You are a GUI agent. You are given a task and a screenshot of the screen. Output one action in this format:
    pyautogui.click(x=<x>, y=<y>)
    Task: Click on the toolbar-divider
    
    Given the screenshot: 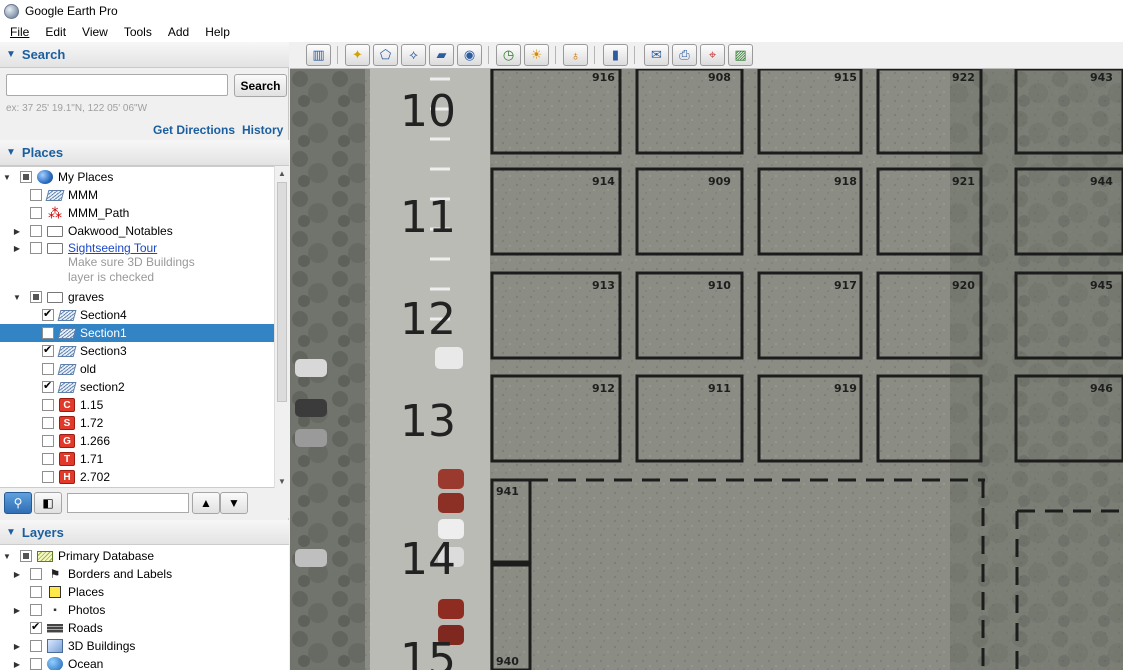 What is the action you would take?
    pyautogui.click(x=488, y=55)
    